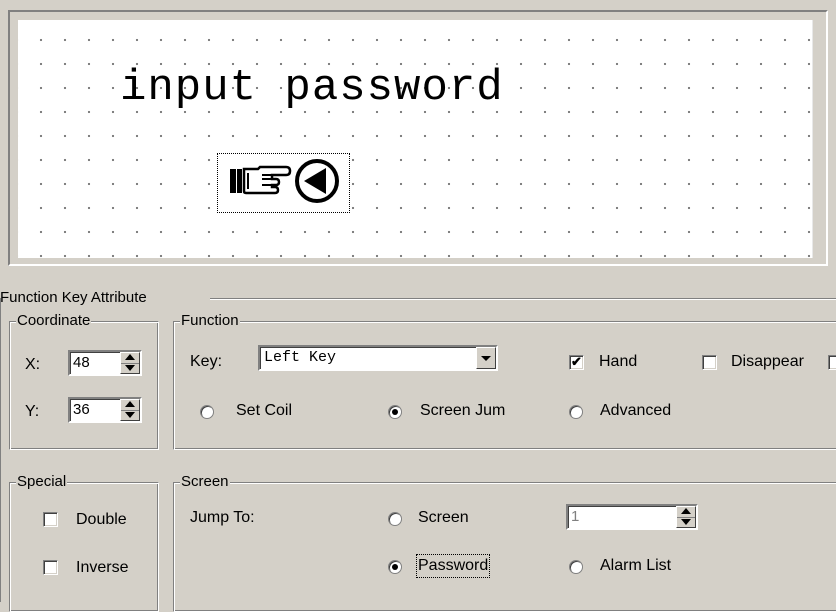 This screenshot has width=836, height=612. What do you see at coordinates (102, 568) in the screenshot?
I see `inverse-label: Inverse` at bounding box center [102, 568].